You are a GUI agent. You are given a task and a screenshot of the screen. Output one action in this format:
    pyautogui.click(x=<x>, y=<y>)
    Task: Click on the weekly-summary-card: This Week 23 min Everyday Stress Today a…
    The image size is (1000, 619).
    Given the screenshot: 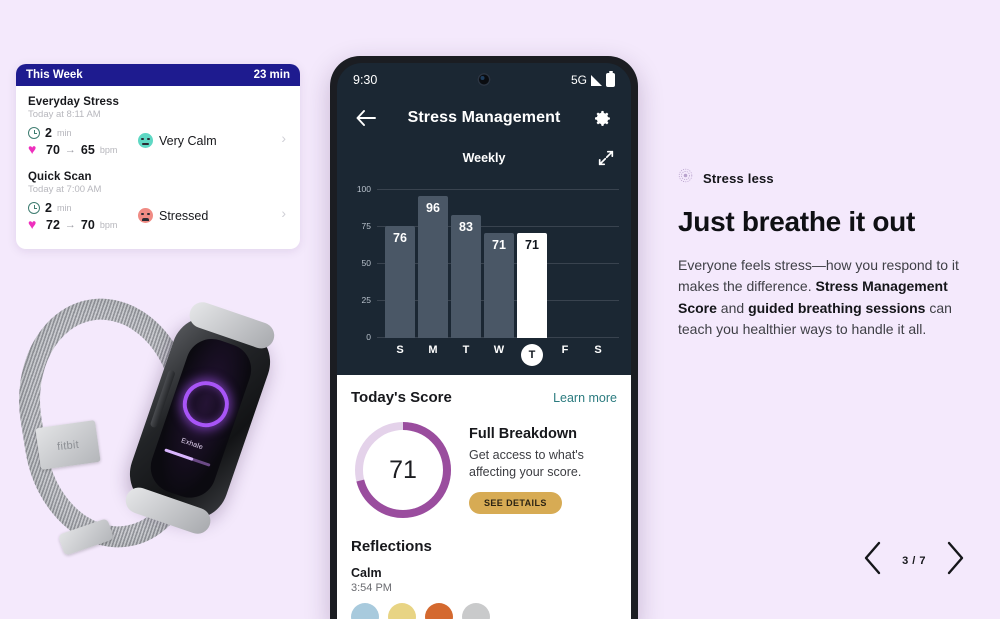 What is the action you would take?
    pyautogui.click(x=158, y=156)
    